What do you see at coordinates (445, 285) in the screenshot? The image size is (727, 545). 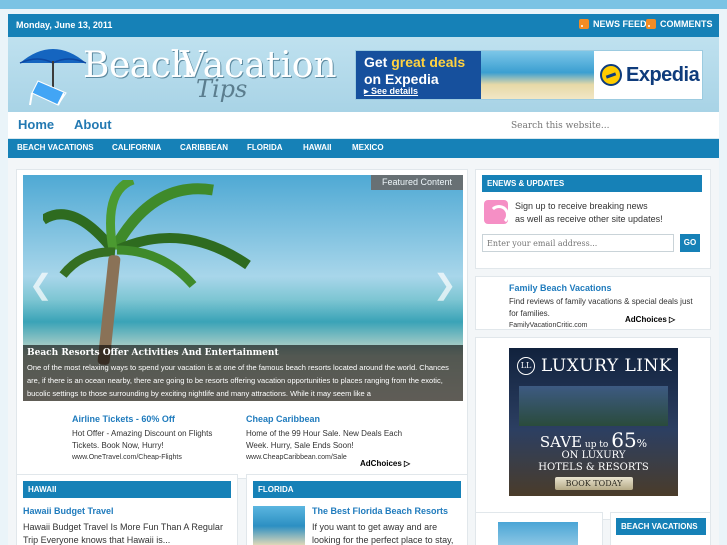 I see `slider-next-arrow-icon: ❯` at bounding box center [445, 285].